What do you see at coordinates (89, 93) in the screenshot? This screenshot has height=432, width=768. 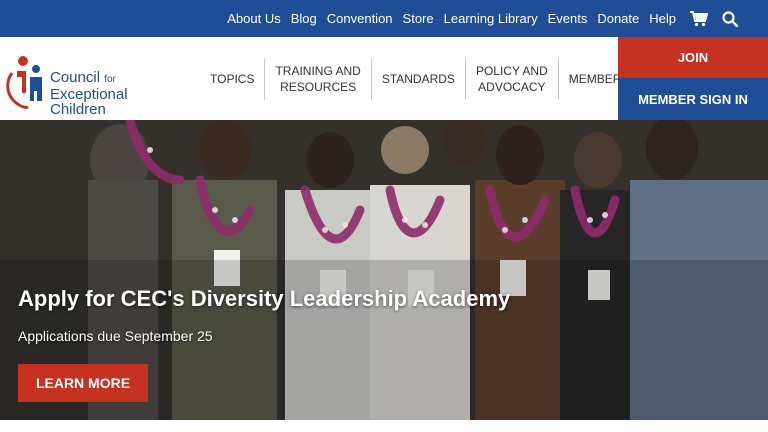 I see `logo-wordmark: Council for Exceptional Children` at bounding box center [89, 93].